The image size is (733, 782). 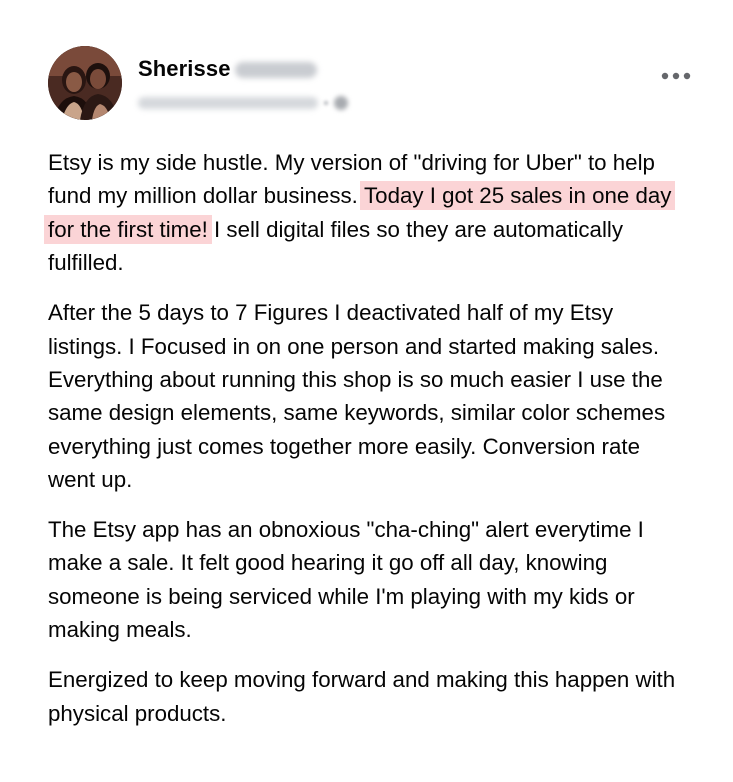 I want to click on author-block: Sherisse, so click(x=243, y=84).